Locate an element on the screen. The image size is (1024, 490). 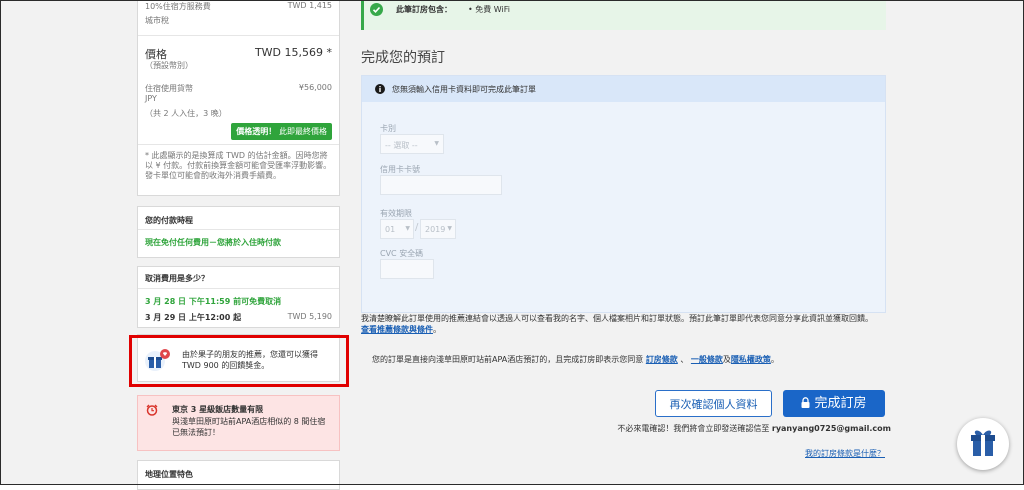
badge-rest-text: 此即最終價格 is located at coordinates (303, 131).